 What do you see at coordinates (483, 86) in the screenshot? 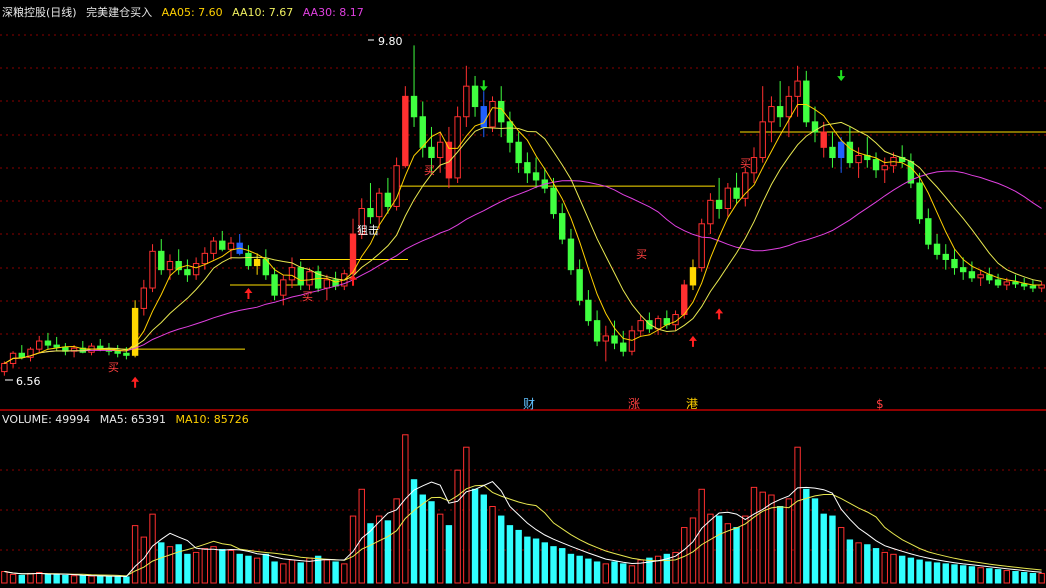
I see `sell-arrow-icon` at bounding box center [483, 86].